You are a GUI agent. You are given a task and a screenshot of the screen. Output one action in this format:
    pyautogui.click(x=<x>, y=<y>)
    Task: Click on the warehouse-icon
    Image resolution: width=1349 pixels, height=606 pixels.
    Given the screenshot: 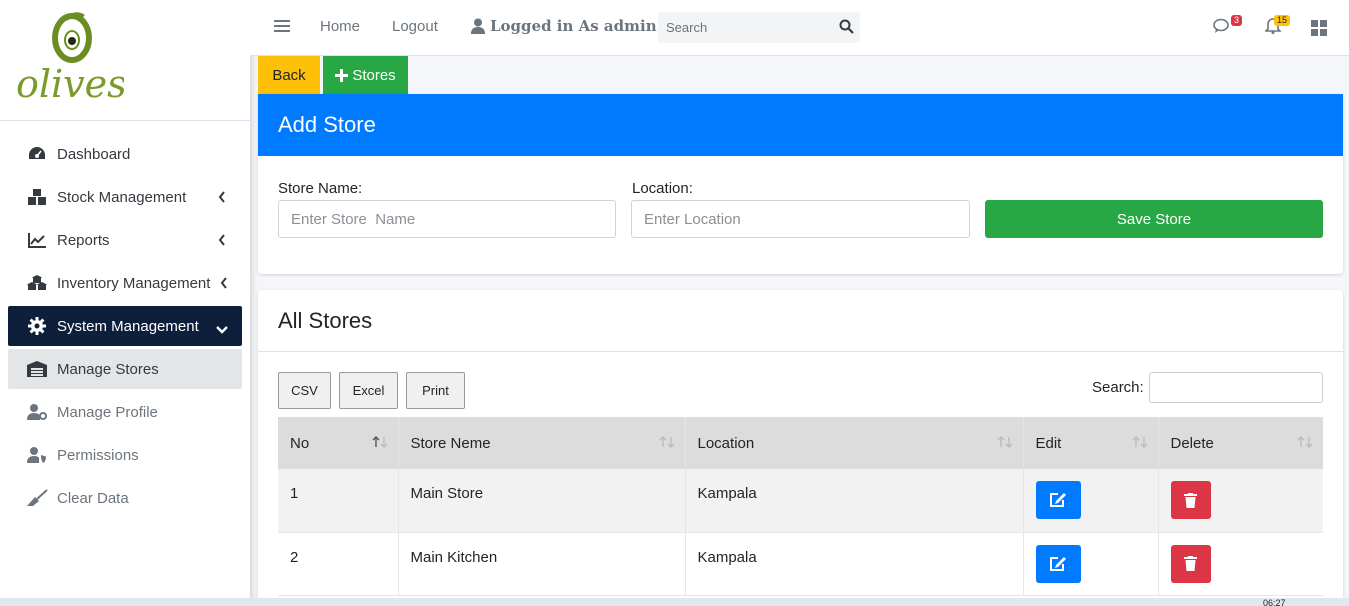 What is the action you would take?
    pyautogui.click(x=37, y=369)
    